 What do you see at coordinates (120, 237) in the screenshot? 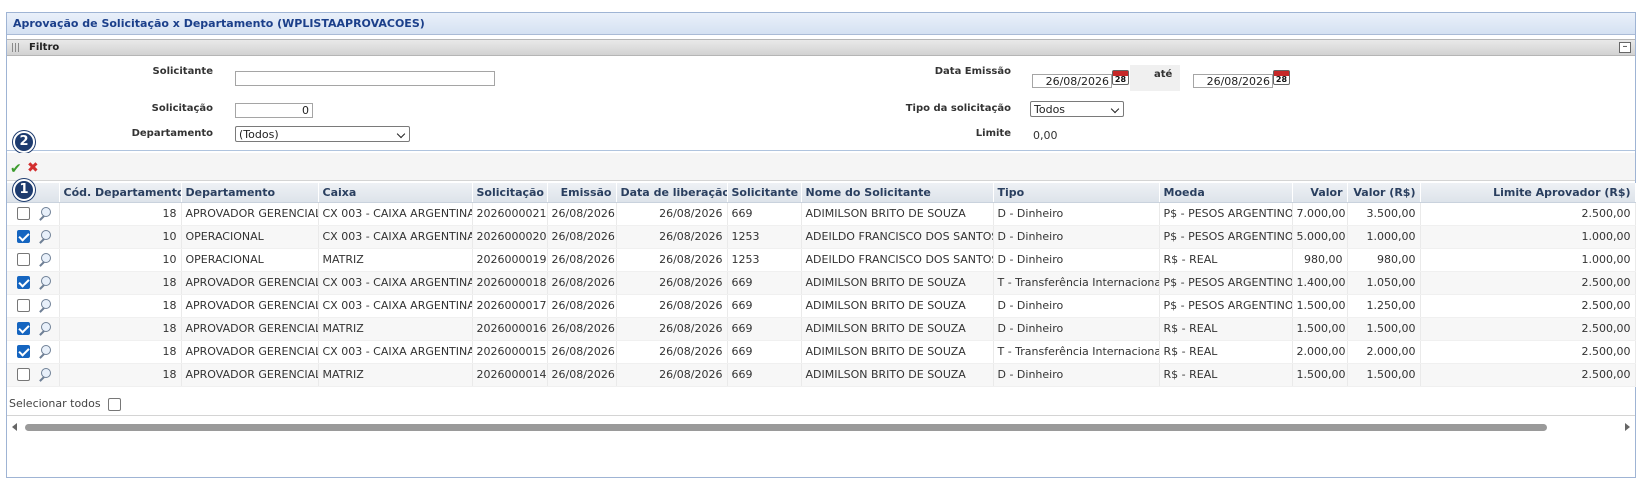
I see `cod-departamento-cell: 10` at bounding box center [120, 237].